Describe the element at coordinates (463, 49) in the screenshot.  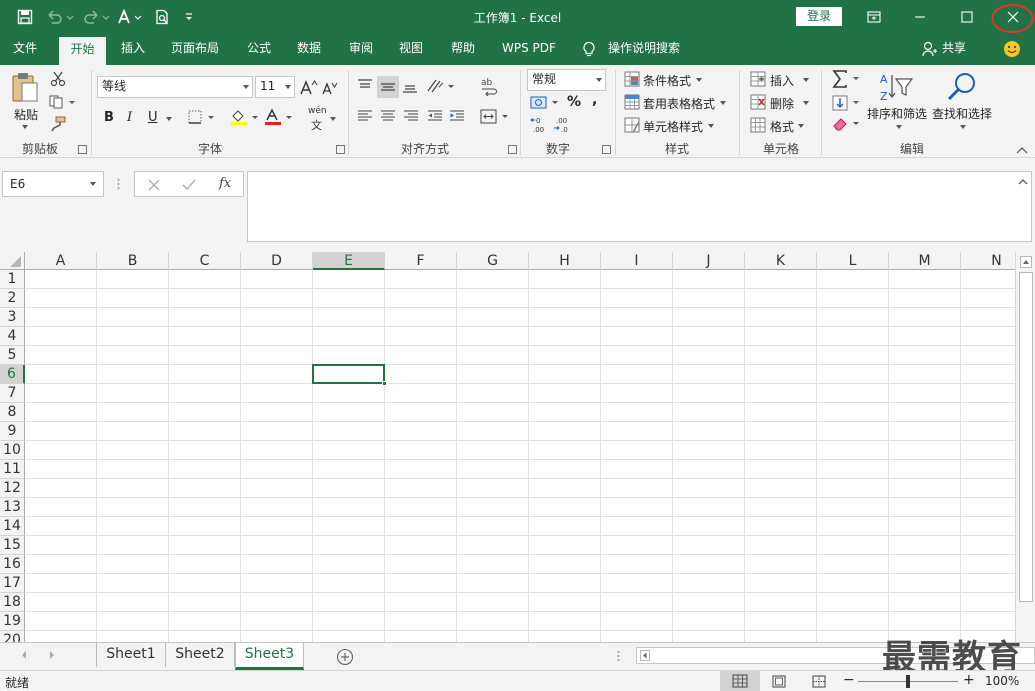
I see `tab-help: 帮助` at that location.